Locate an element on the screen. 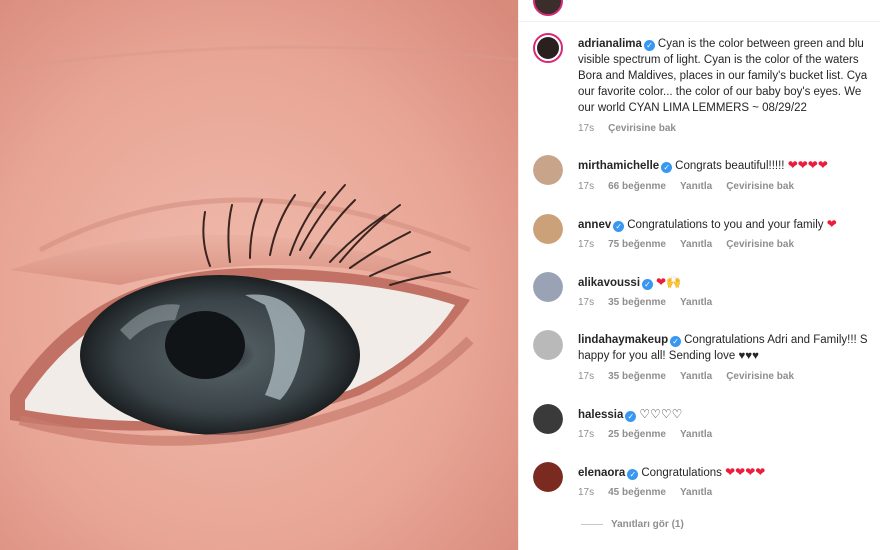 The height and width of the screenshot is (550, 880). comment-meta: 17s 25 beğenme Yanıtla is located at coordinates (652, 434).